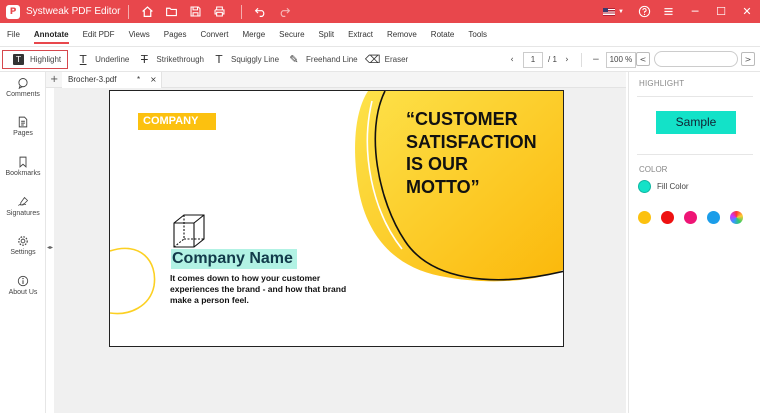 Image resolution: width=760 pixels, height=413 pixels. What do you see at coordinates (402, 35) in the screenshot?
I see `menu-remove: Remove` at bounding box center [402, 35].